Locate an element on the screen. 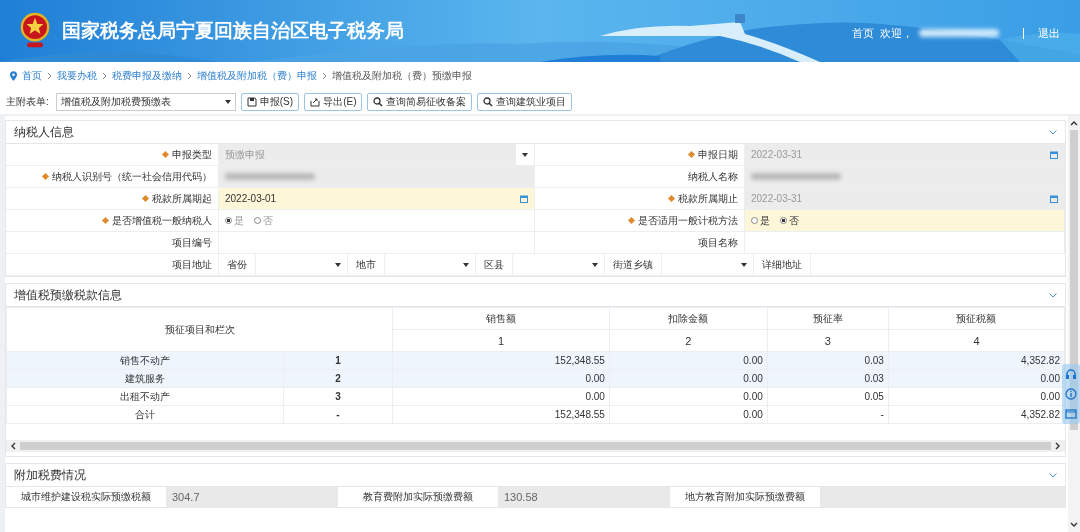 The width and height of the screenshot is (1080, 532). window-icon is located at coordinates (1071, 414).